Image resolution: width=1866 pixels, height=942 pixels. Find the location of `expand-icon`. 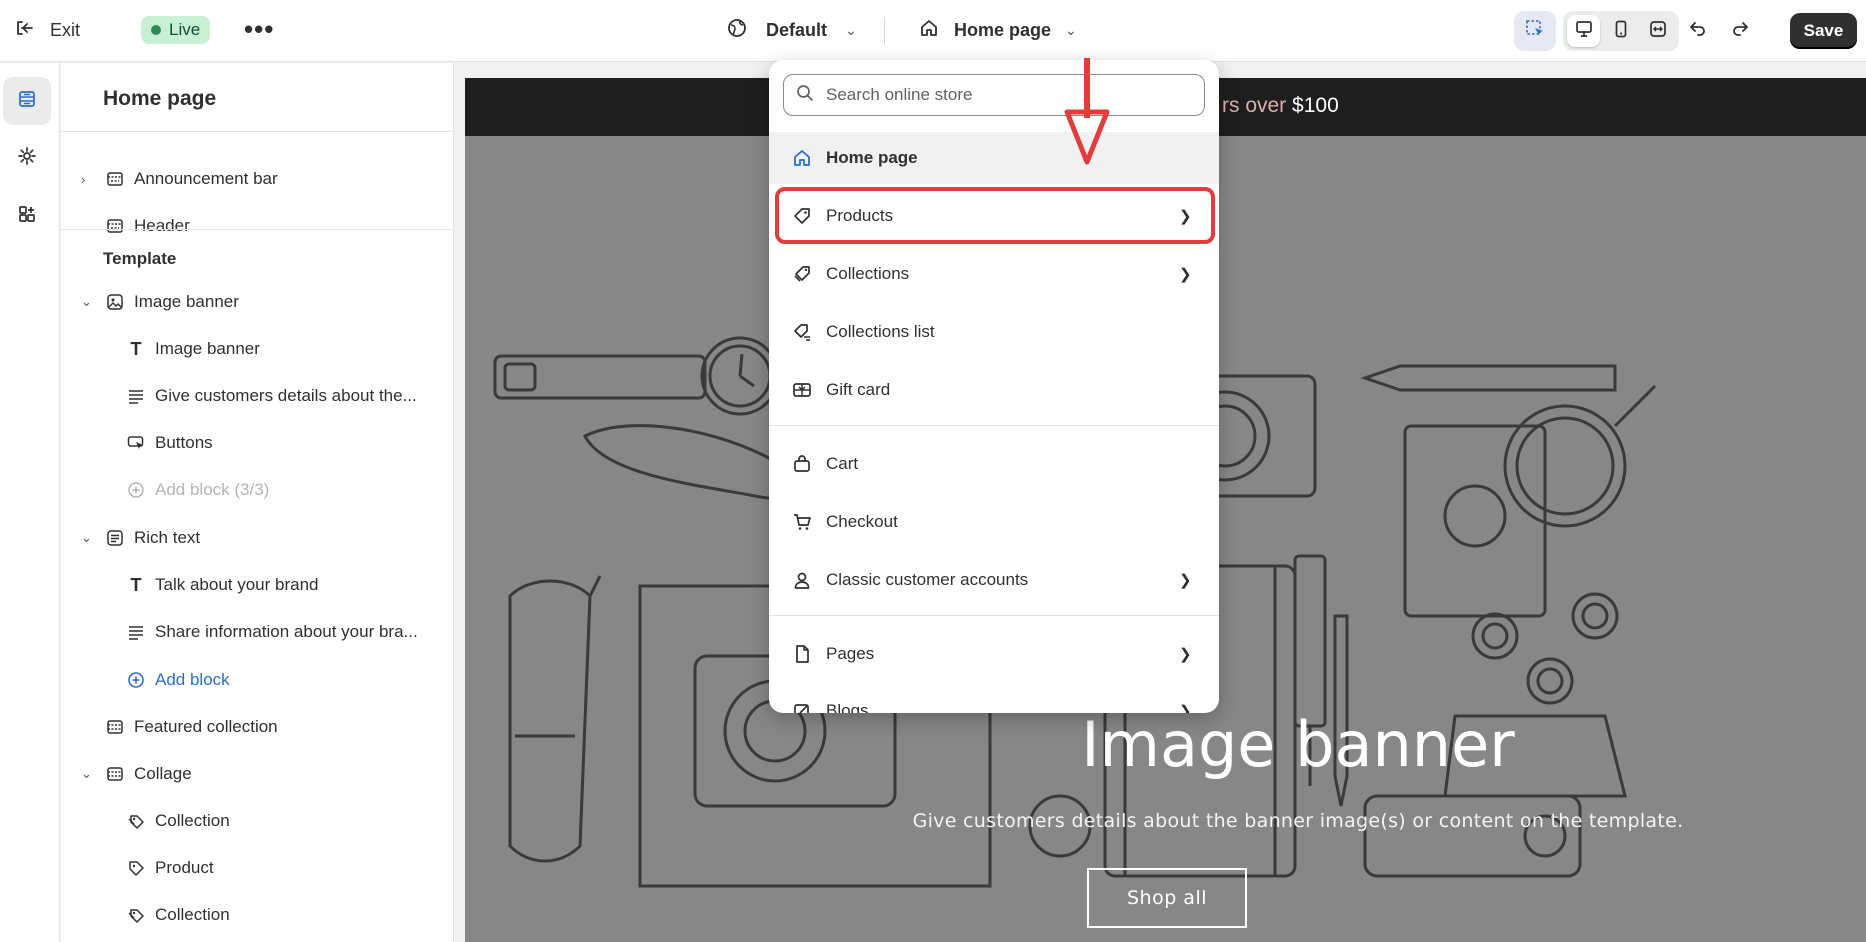

expand-icon is located at coordinates (1658, 31).